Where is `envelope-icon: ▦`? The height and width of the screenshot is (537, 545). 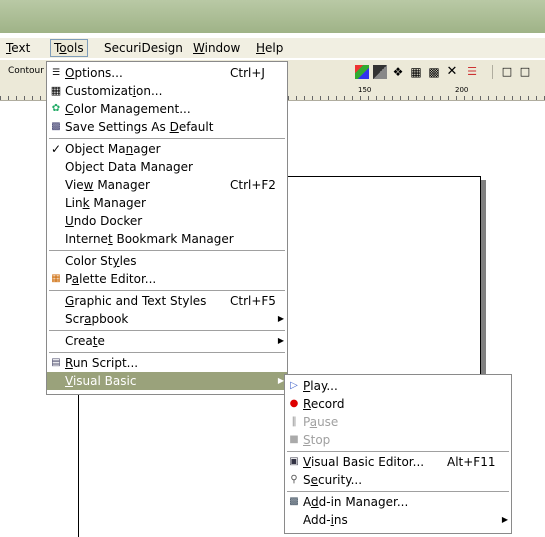
envelope-icon: ▦ is located at coordinates (416, 72).